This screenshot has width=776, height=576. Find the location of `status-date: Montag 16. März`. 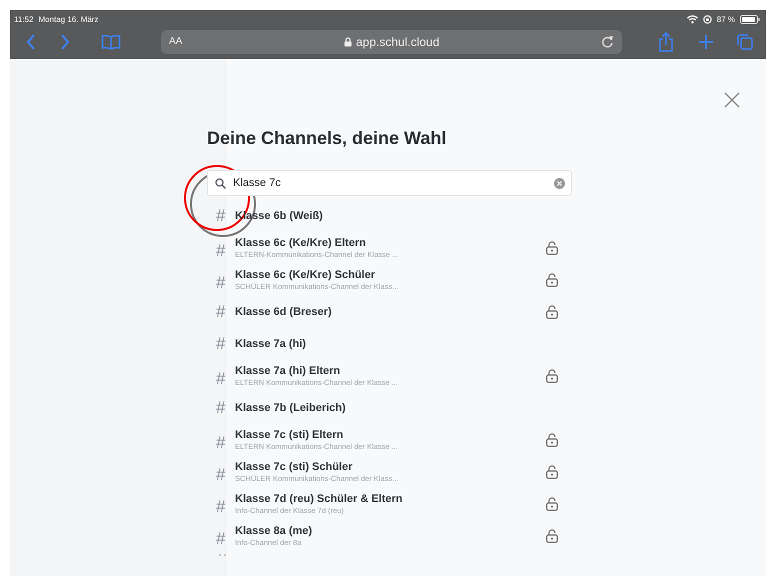

status-date: Montag 16. März is located at coordinates (68, 19).